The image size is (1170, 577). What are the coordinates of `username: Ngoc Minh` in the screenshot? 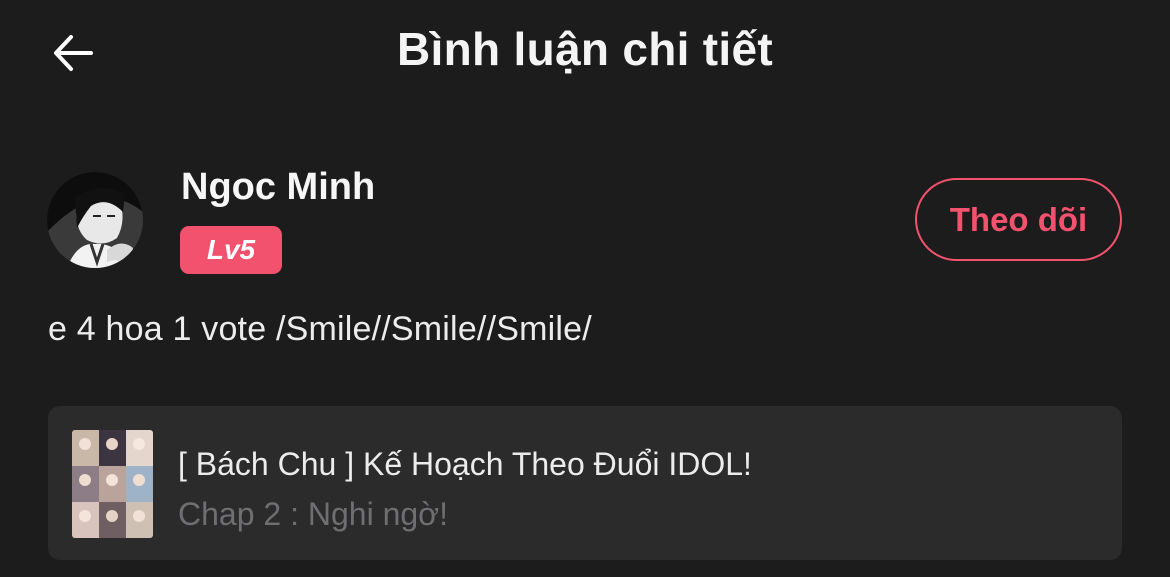 It's located at (278, 187).